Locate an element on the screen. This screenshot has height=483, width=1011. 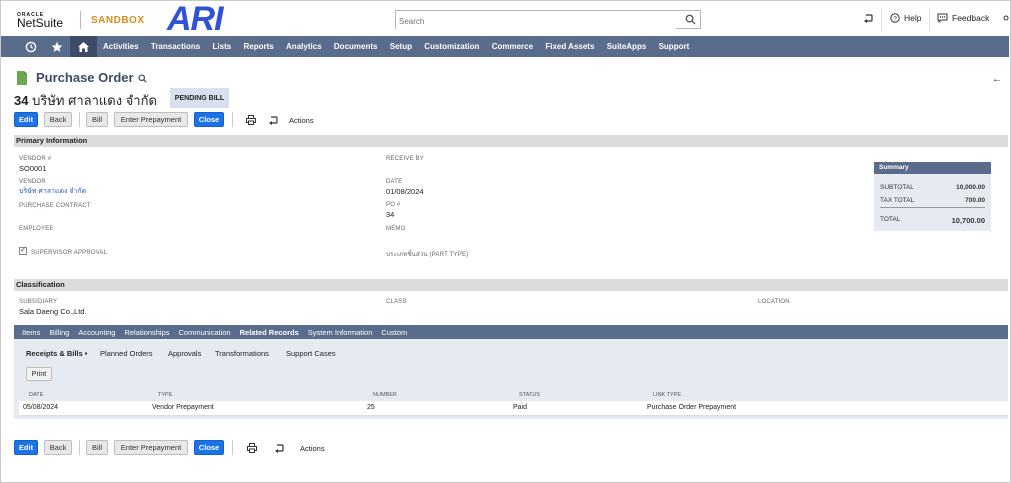
related-records-subtab: Receipts & Bills • is located at coordinates (56, 353).